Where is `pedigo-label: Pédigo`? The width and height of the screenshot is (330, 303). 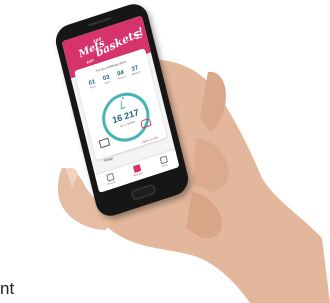 pedigo-label: Pédigo is located at coordinates (108, 159).